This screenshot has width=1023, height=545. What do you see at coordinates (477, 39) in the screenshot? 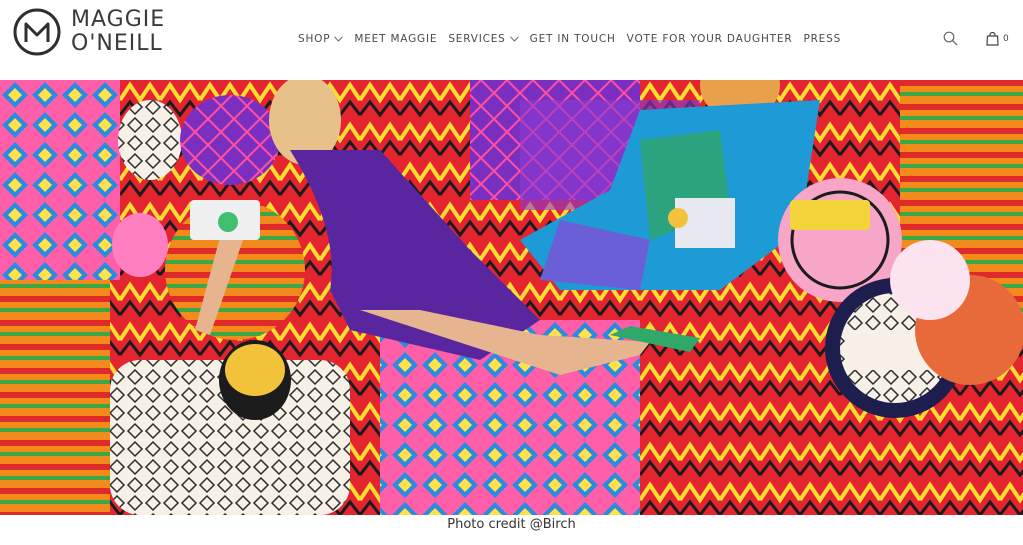
I see `nav-services-label: SERVICES` at bounding box center [477, 39].